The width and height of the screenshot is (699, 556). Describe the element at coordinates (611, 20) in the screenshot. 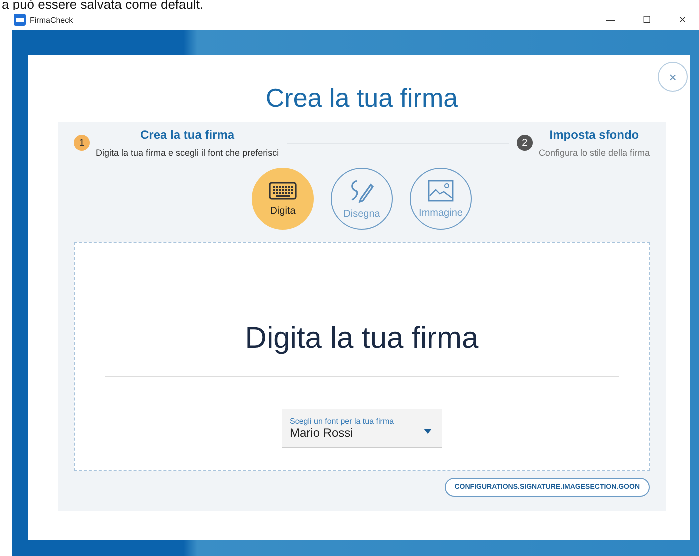

I see `minimize-button: —` at that location.